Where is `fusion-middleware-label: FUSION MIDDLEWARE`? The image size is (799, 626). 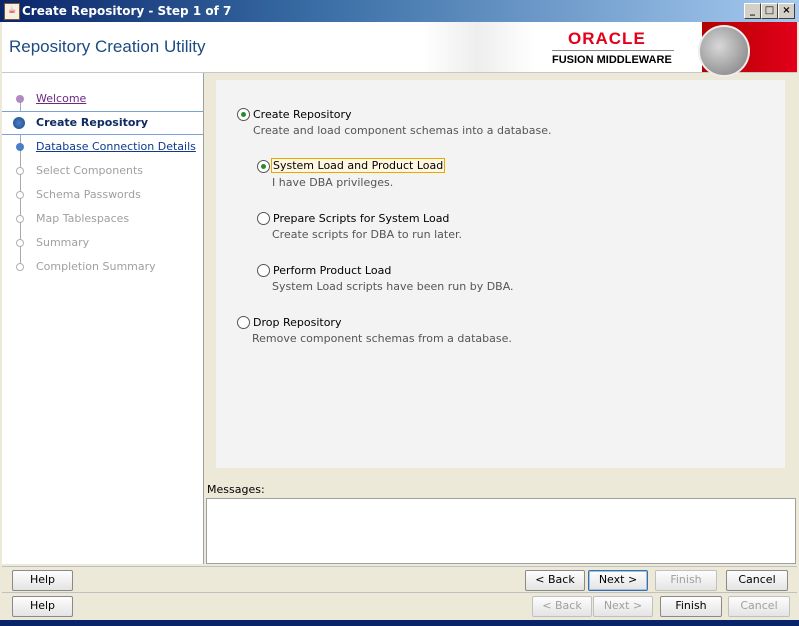 fusion-middleware-label: FUSION MIDDLEWARE is located at coordinates (612, 60).